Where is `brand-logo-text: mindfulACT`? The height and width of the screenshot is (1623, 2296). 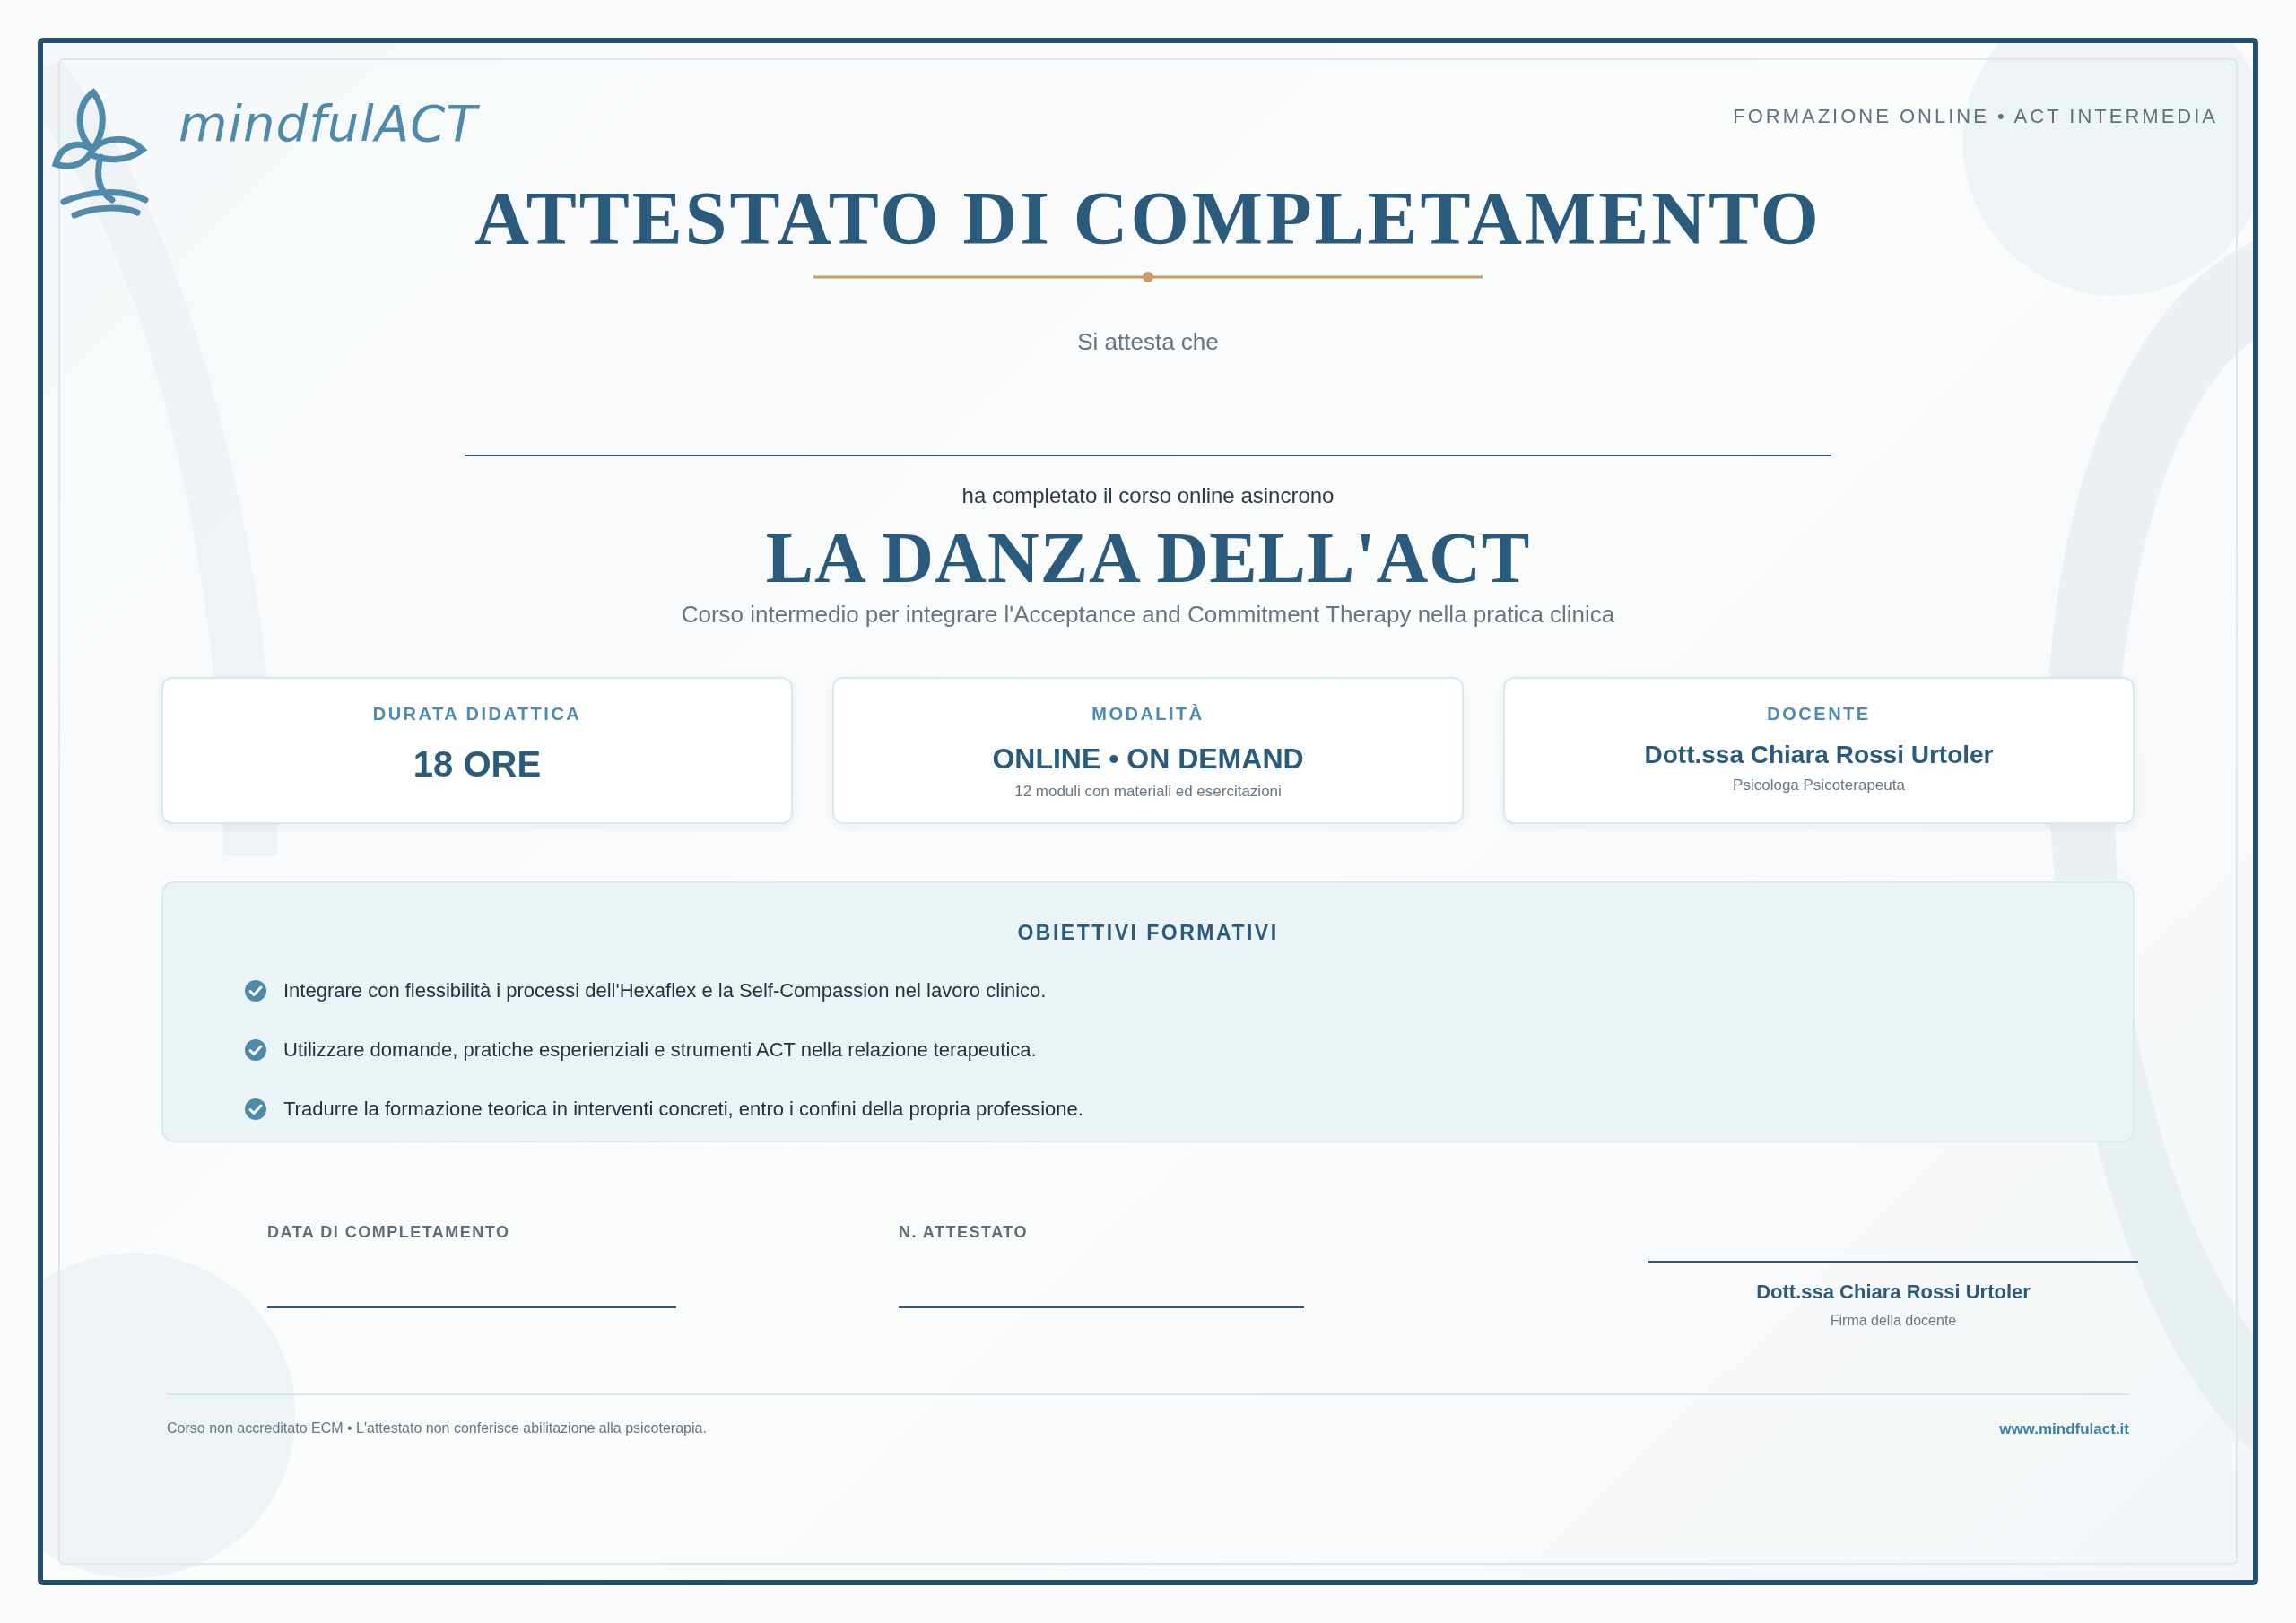
brand-logo-text: mindfulACT is located at coordinates (328, 123).